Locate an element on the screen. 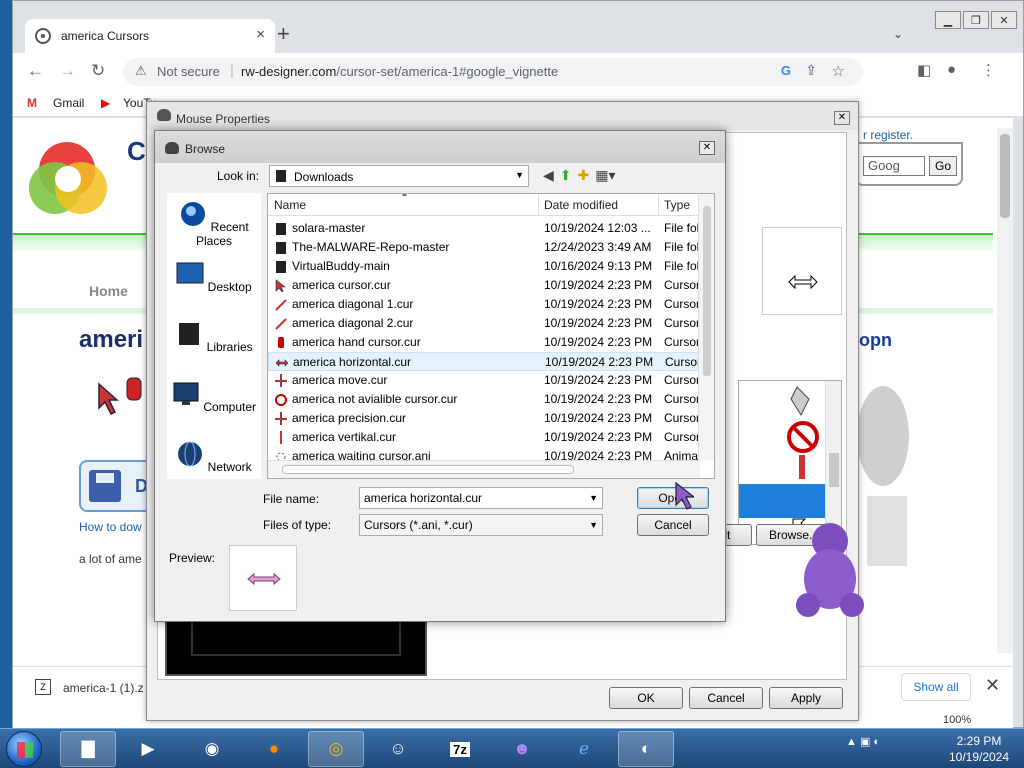  file-list-vscroll is located at coordinates (706, 327).